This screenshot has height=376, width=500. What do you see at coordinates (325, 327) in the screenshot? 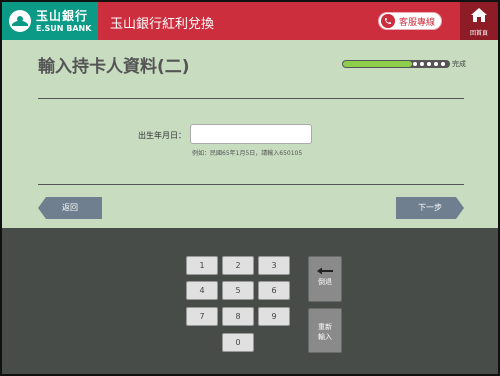
I see `reset-label-line-1: 重新` at bounding box center [325, 327].